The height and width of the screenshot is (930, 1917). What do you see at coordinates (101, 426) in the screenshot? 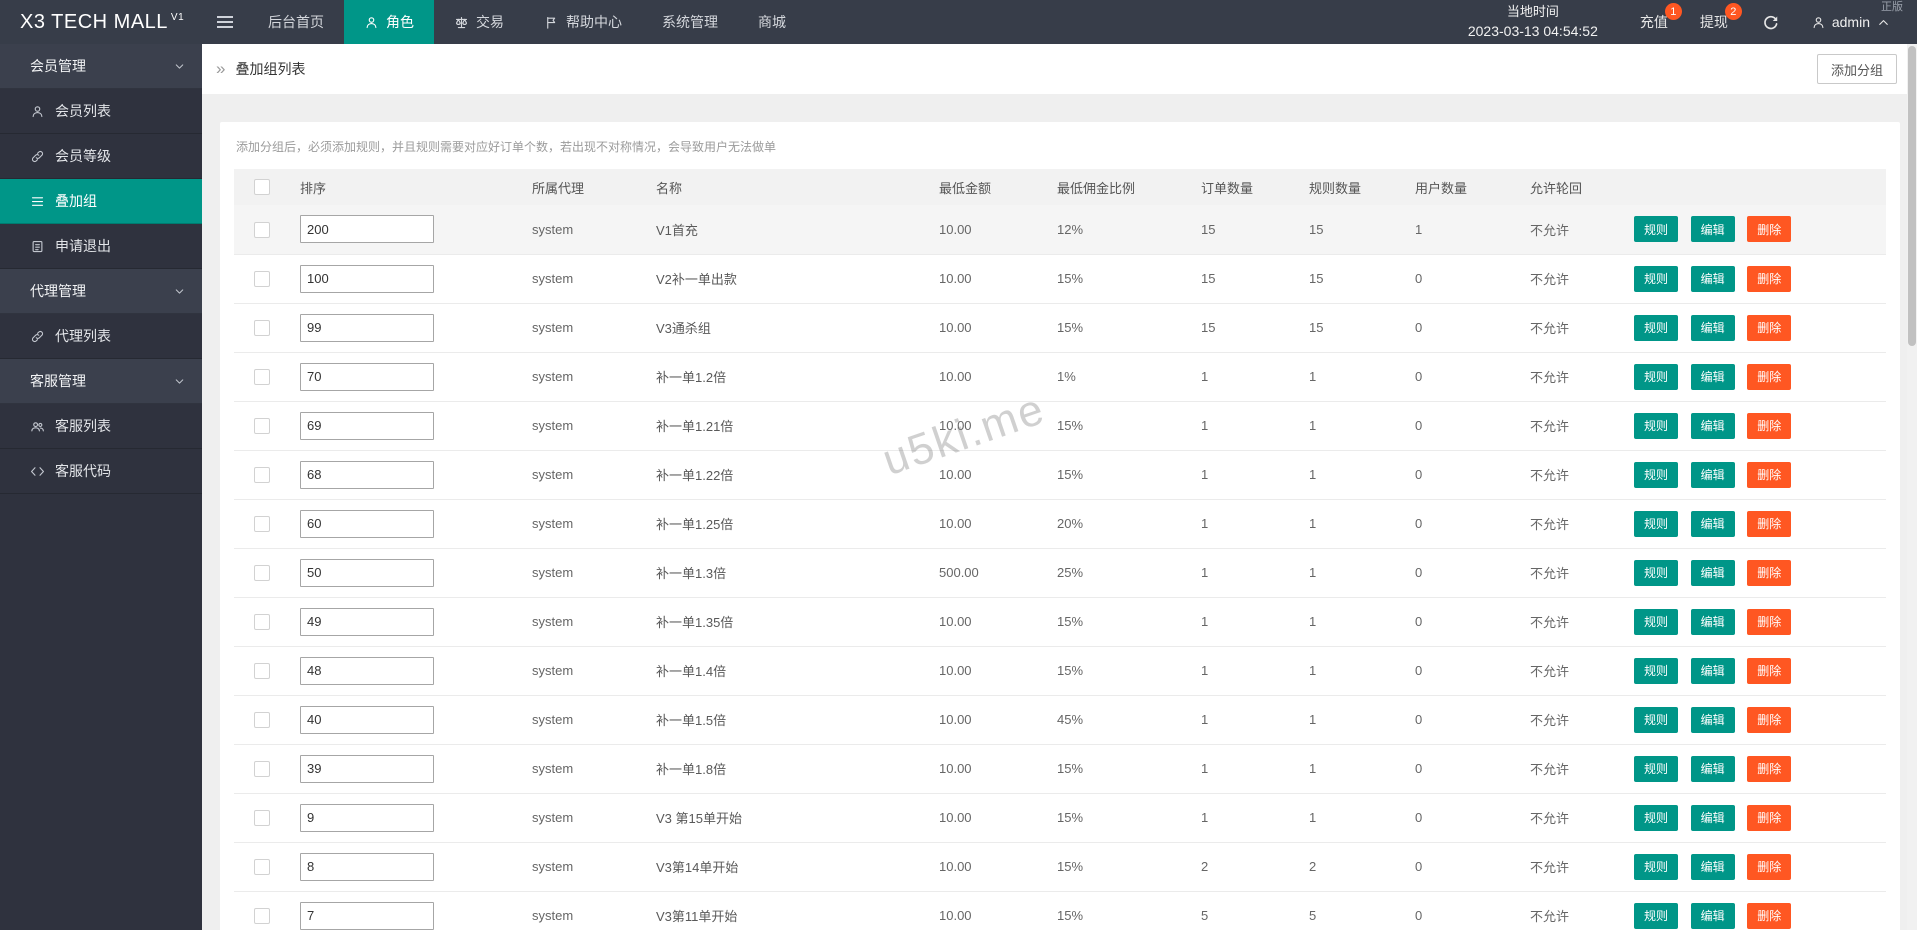
I see `sidebar-item-service-list: 客服列表` at bounding box center [101, 426].